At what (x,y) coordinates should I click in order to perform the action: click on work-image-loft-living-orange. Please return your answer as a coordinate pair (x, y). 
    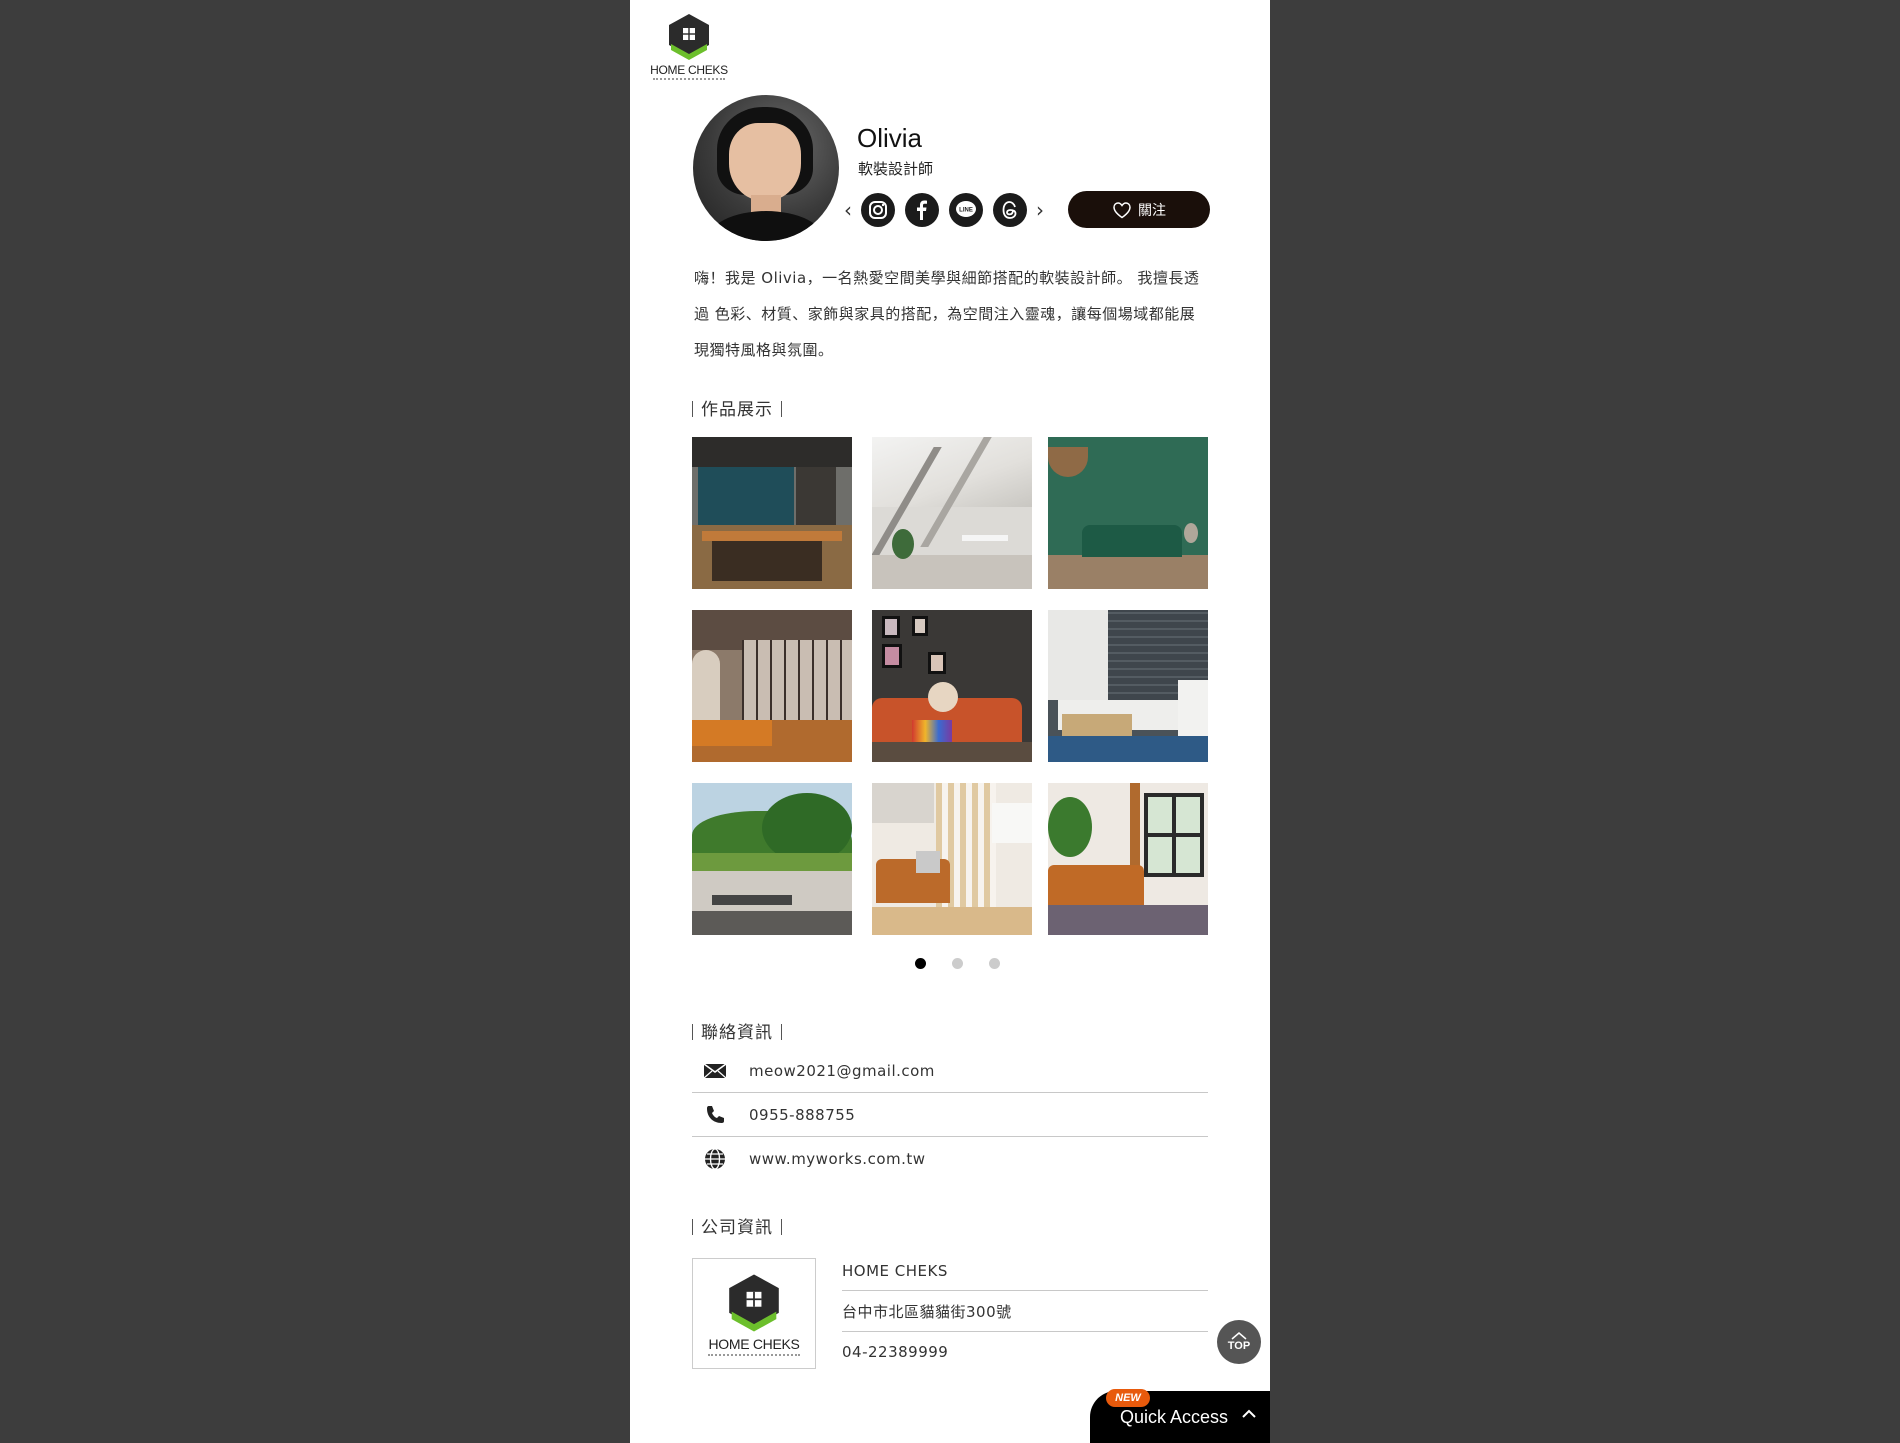
    Looking at the image, I should click on (772, 686).